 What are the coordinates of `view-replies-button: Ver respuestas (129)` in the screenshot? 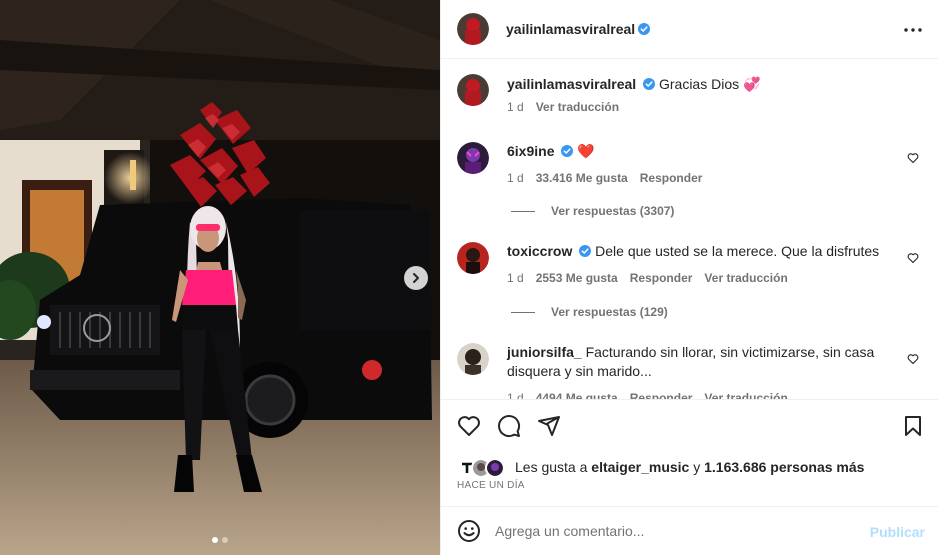 It's located at (589, 312).